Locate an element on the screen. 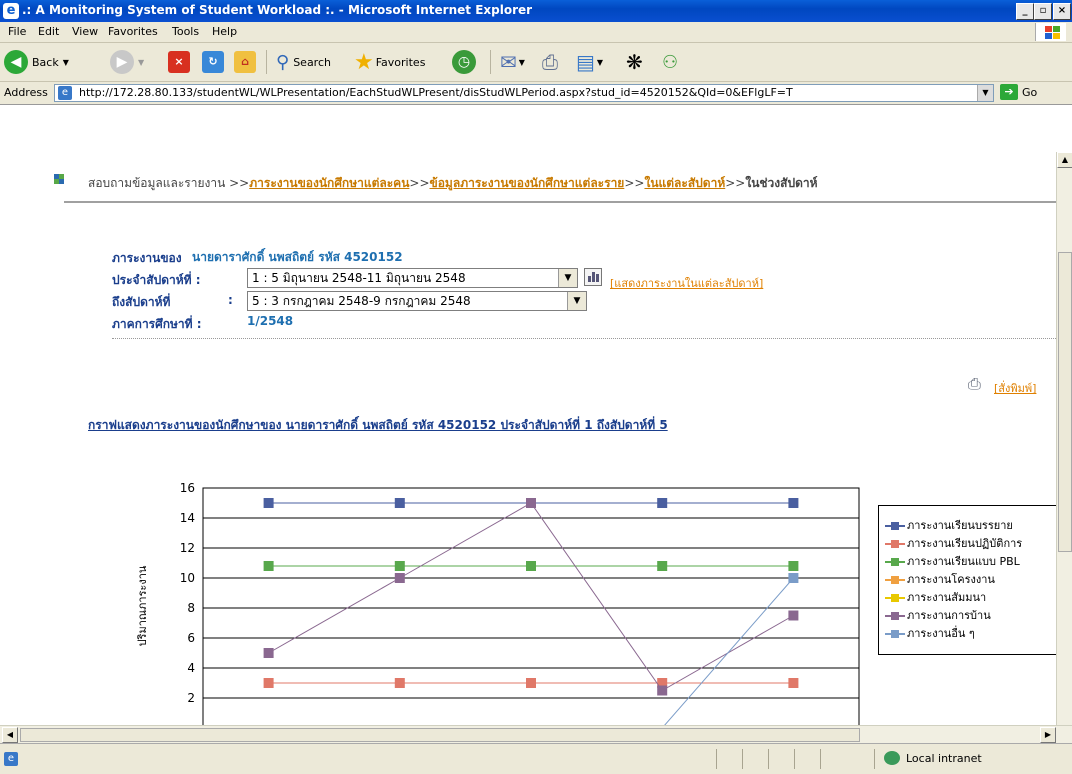 The image size is (1072, 774). y-tick-label: 10 is located at coordinates (187, 578).